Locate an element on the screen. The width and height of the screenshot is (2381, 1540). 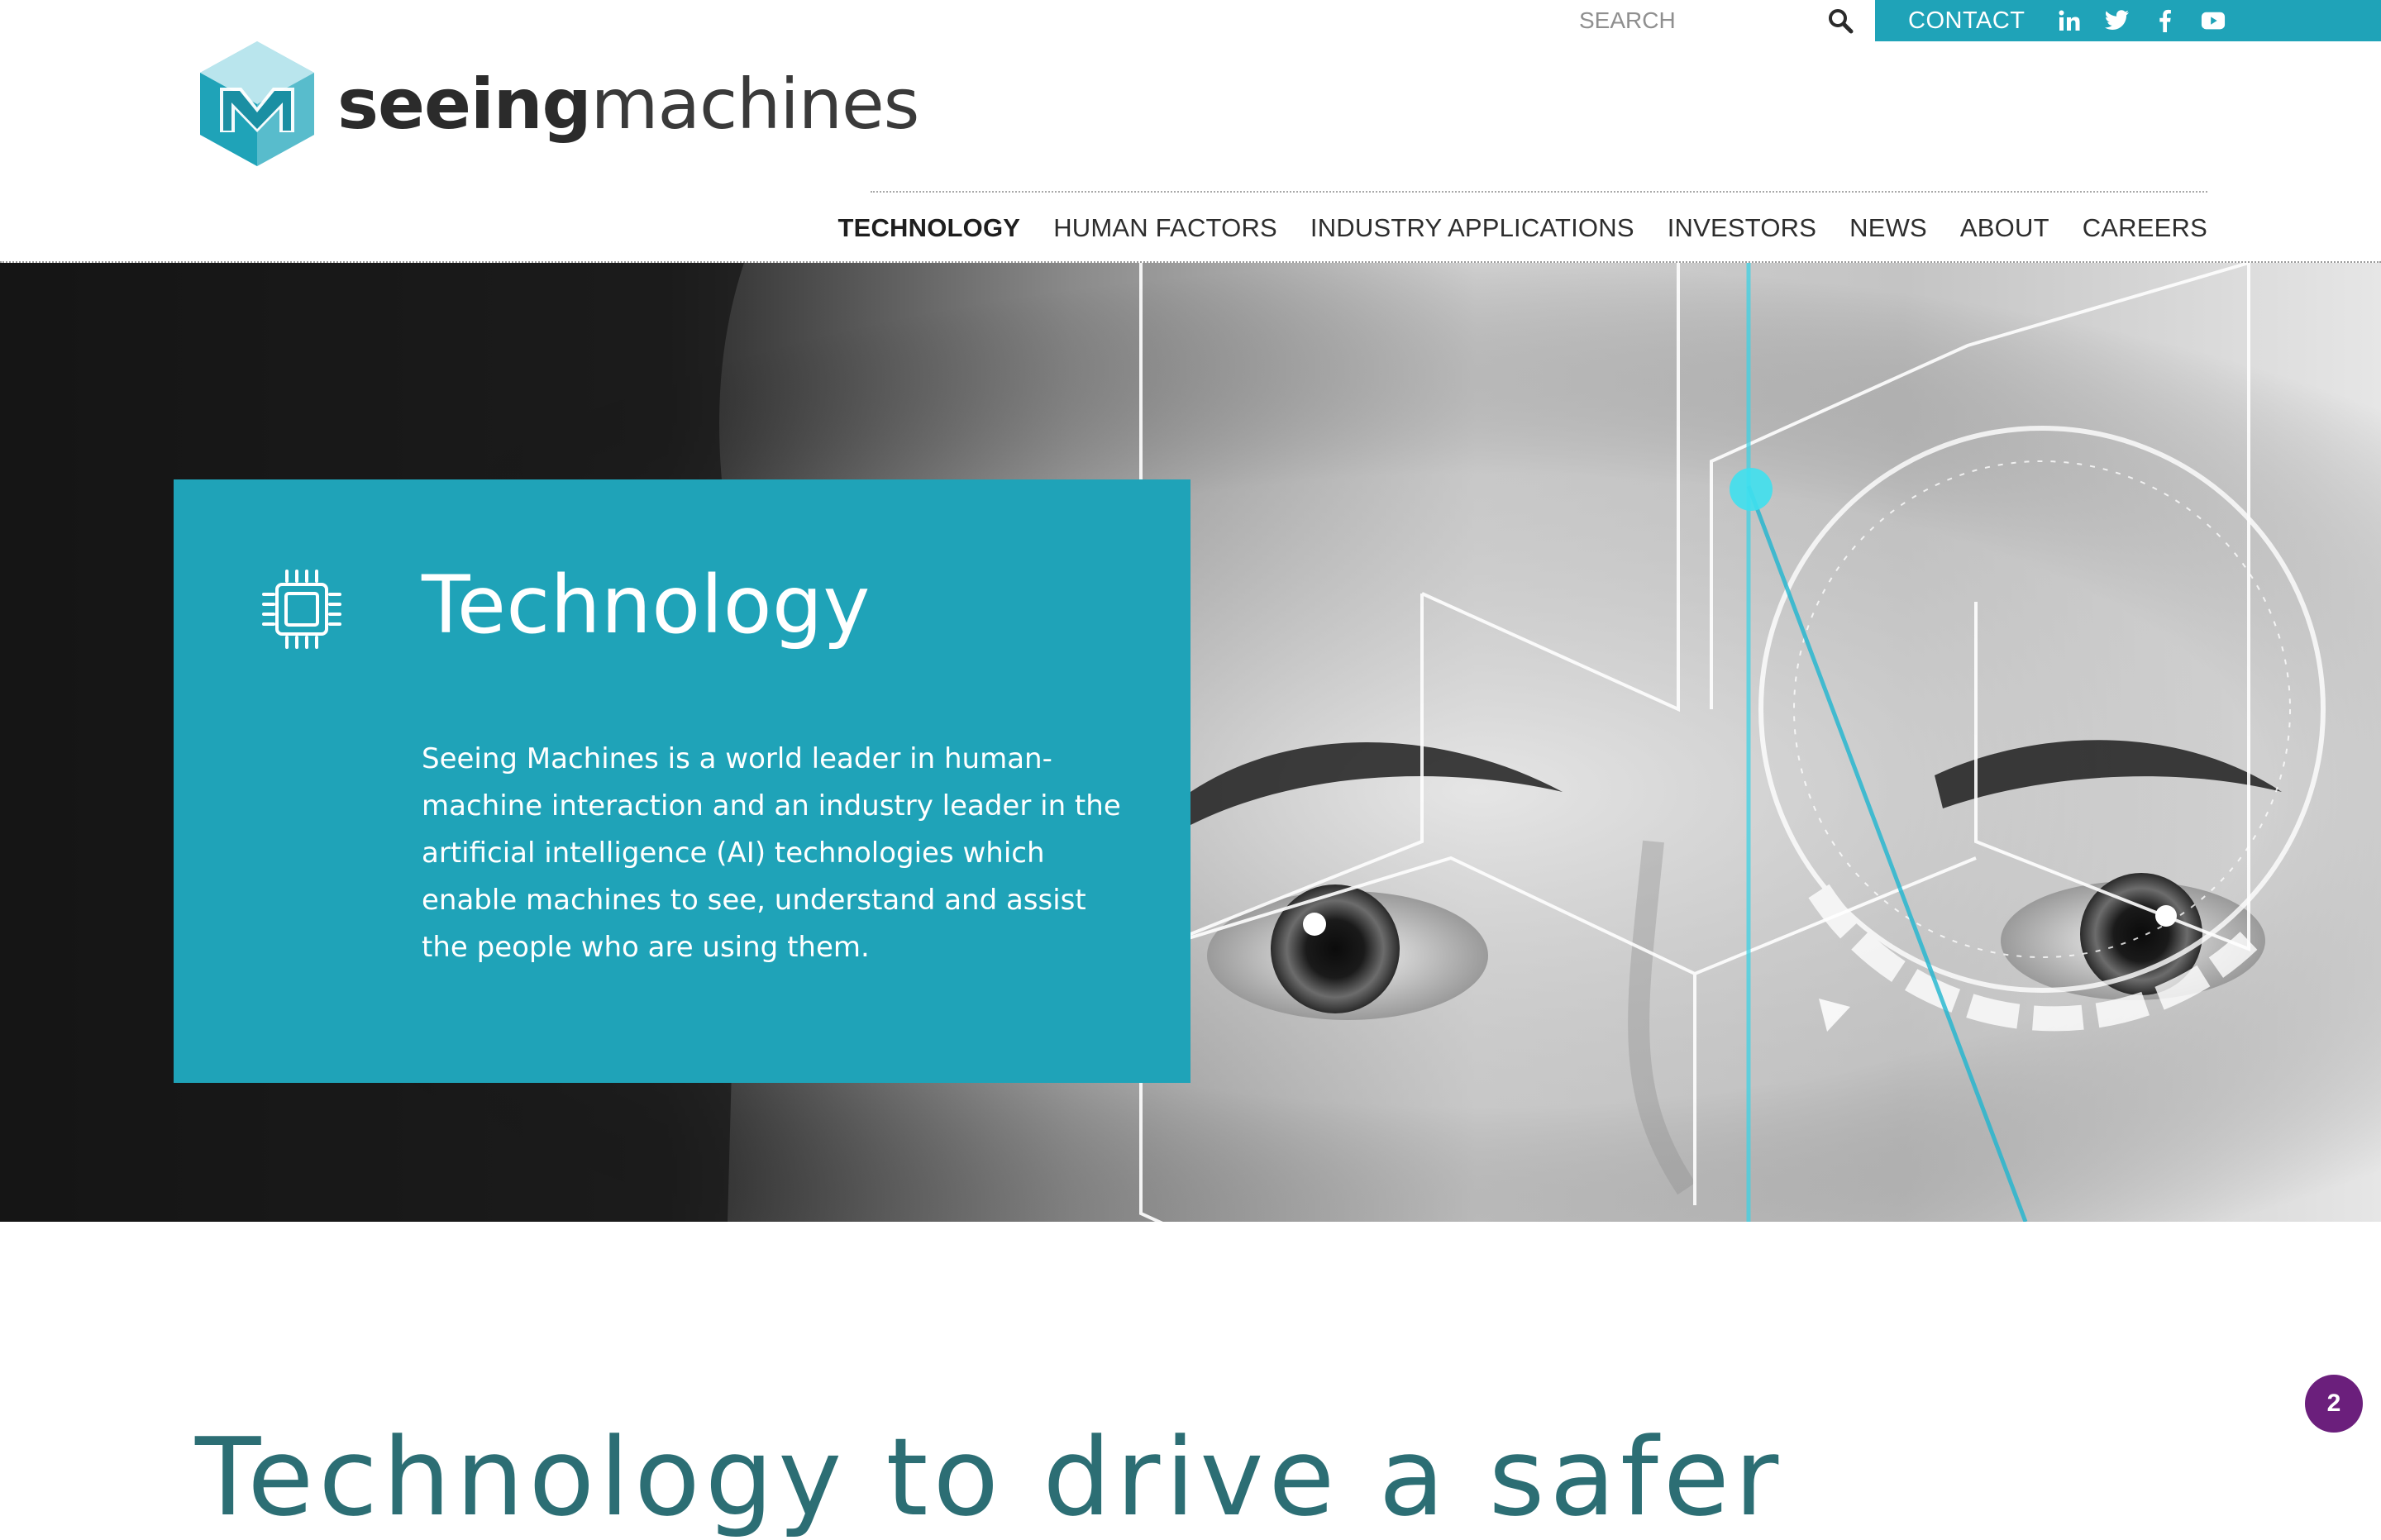
search-icon is located at coordinates (1841, 21).